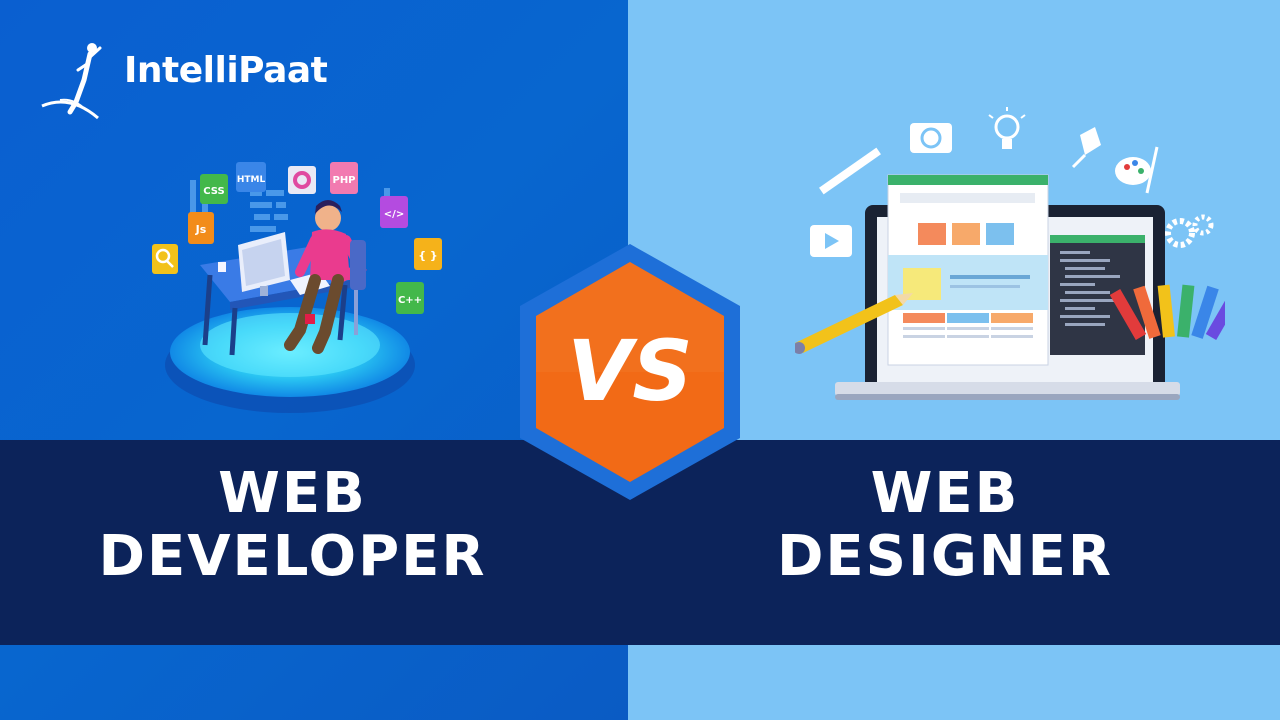 This screenshot has height=720, width=1280. I want to click on code-tag-label: </>, so click(394, 214).